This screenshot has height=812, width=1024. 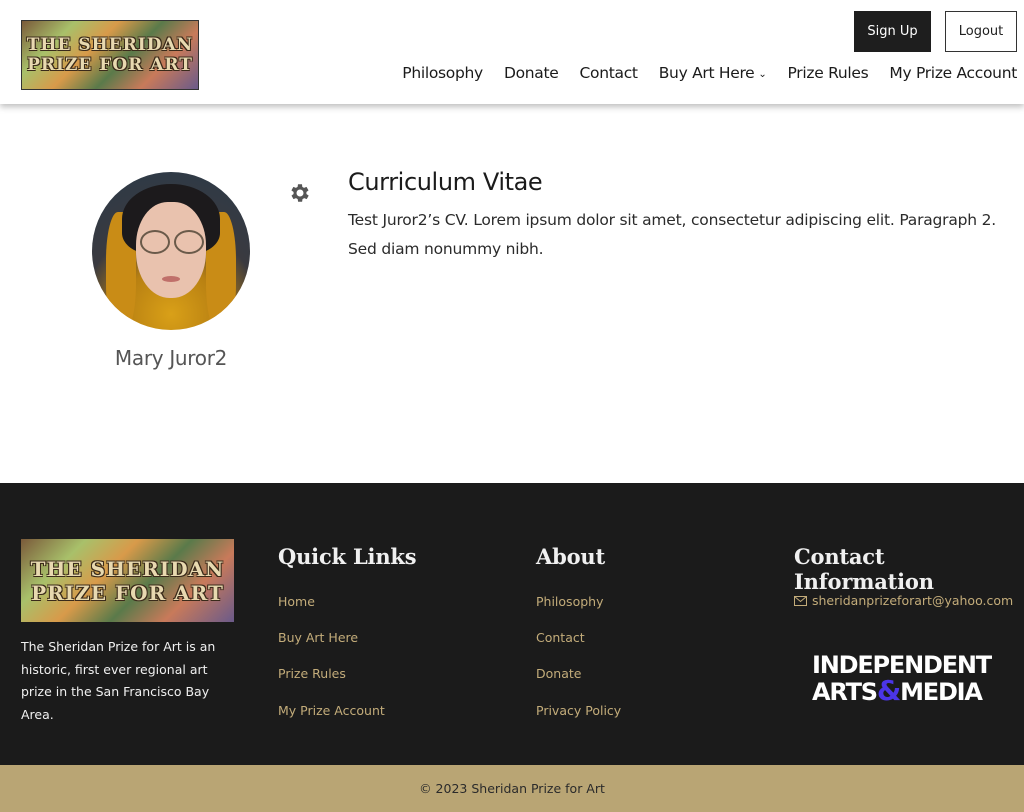 What do you see at coordinates (569, 601) in the screenshot?
I see `footer-link-philosophy: Philosophy` at bounding box center [569, 601].